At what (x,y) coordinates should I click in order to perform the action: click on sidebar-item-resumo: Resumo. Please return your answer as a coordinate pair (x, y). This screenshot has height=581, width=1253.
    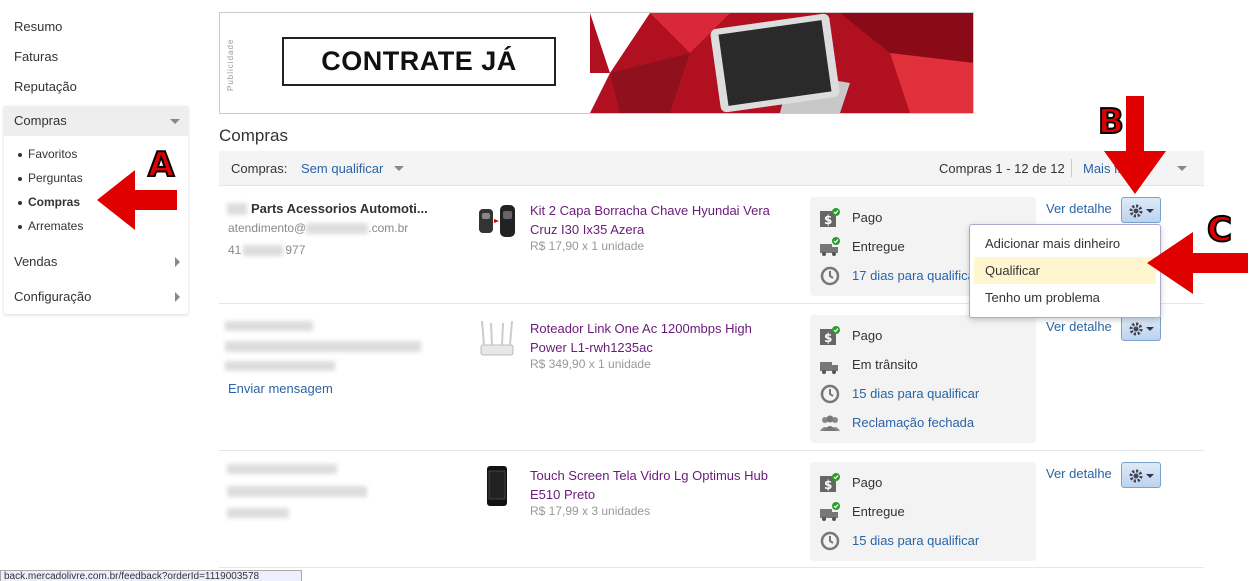
    Looking at the image, I should click on (96, 27).